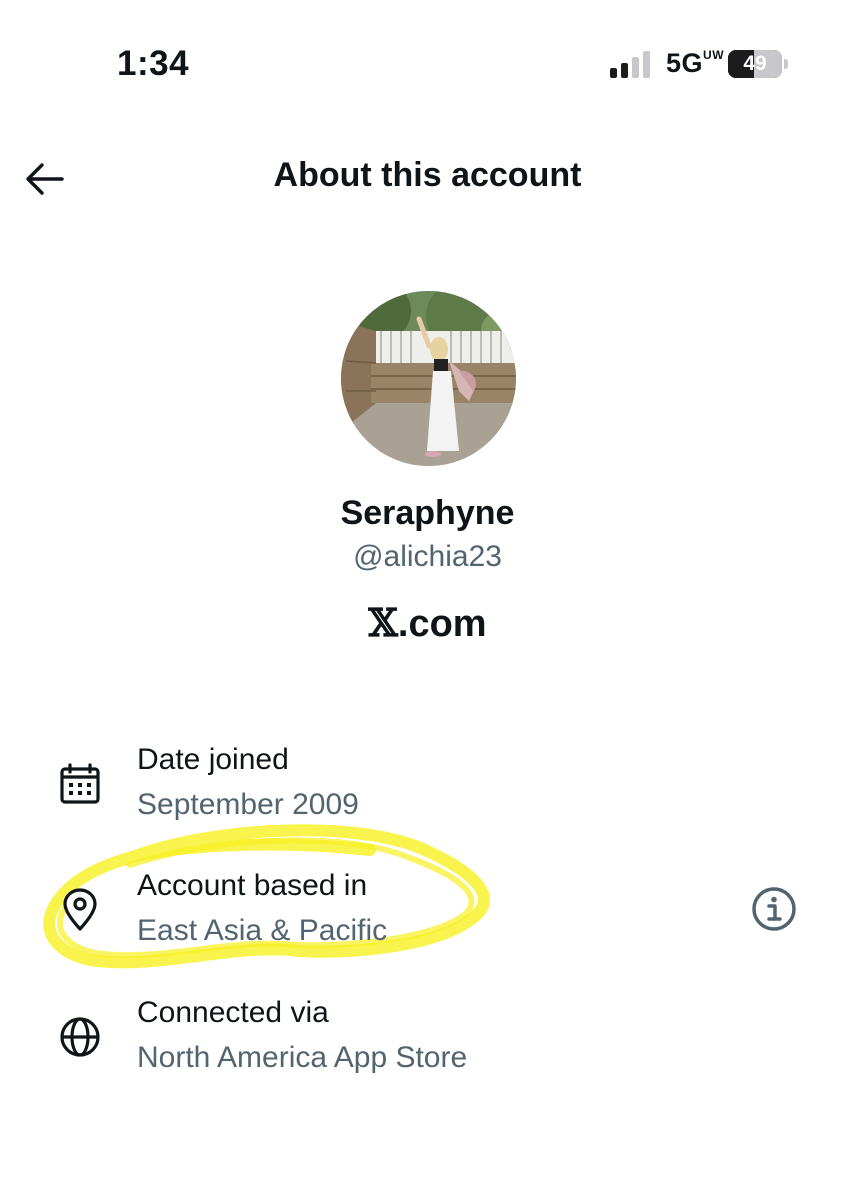  What do you see at coordinates (80, 909) in the screenshot?
I see `location-pin-icon` at bounding box center [80, 909].